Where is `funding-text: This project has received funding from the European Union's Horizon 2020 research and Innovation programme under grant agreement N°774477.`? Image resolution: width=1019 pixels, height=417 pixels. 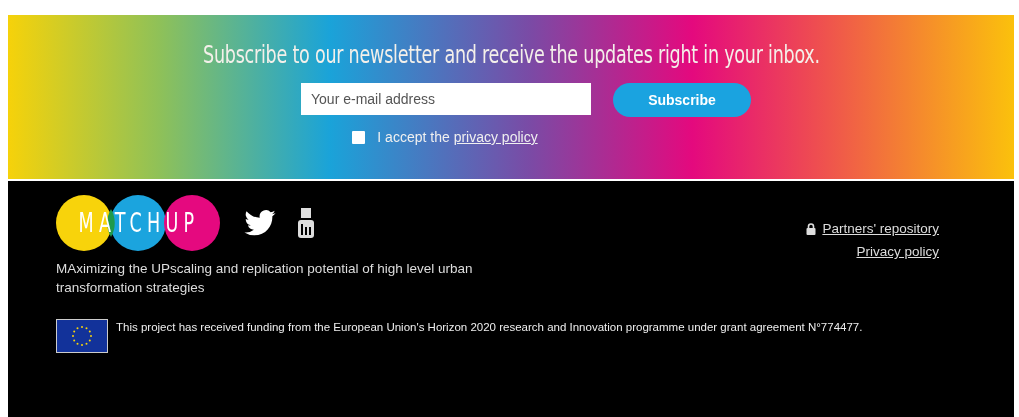
funding-text: This project has received funding from the European Union's Horizon 2020 research and Innovation programme under grant agreement N°774477. is located at coordinates (490, 327).